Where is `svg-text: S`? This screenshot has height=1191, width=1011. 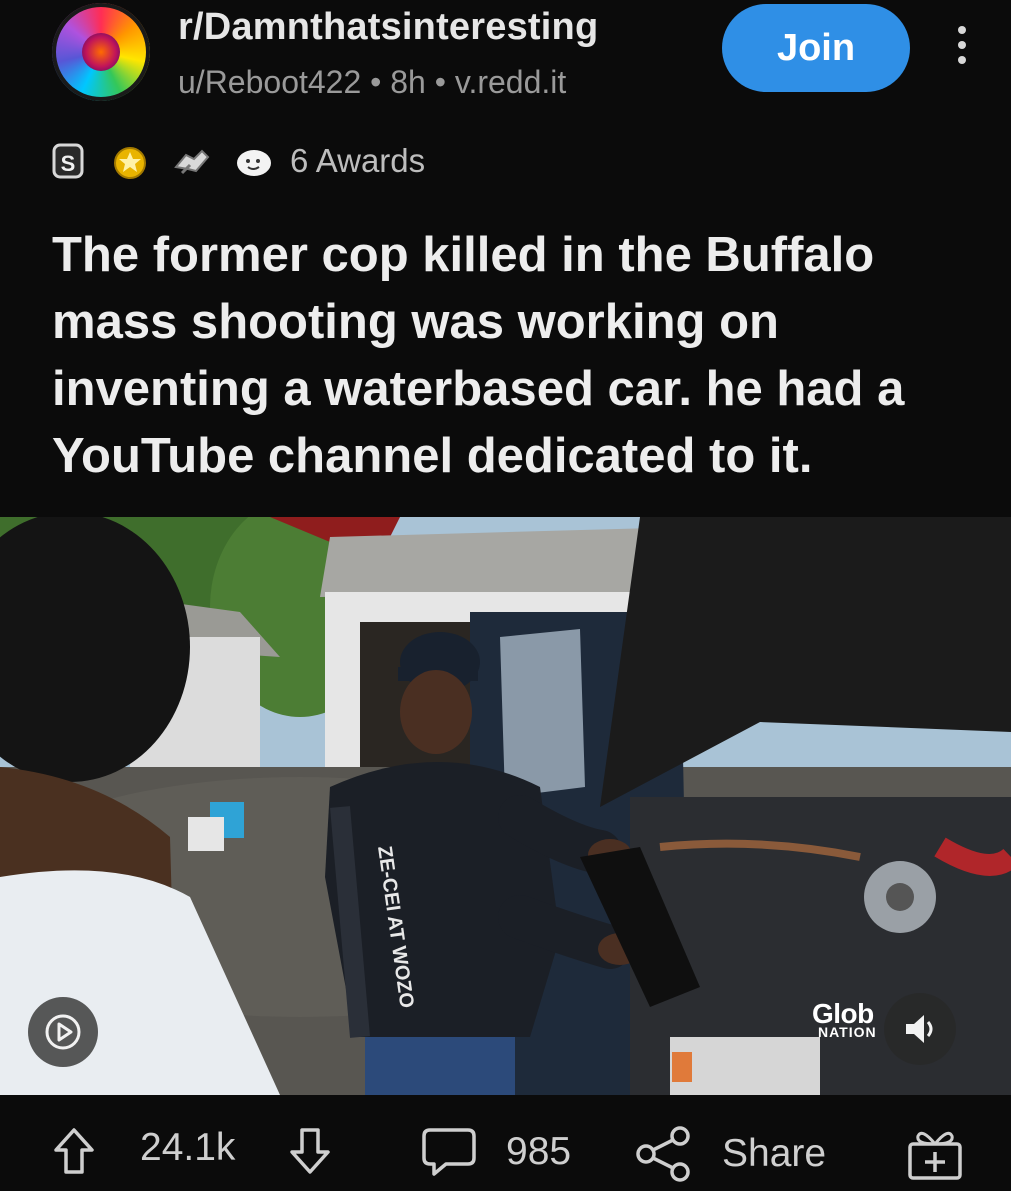
svg-text: S is located at coordinates (68, 163).